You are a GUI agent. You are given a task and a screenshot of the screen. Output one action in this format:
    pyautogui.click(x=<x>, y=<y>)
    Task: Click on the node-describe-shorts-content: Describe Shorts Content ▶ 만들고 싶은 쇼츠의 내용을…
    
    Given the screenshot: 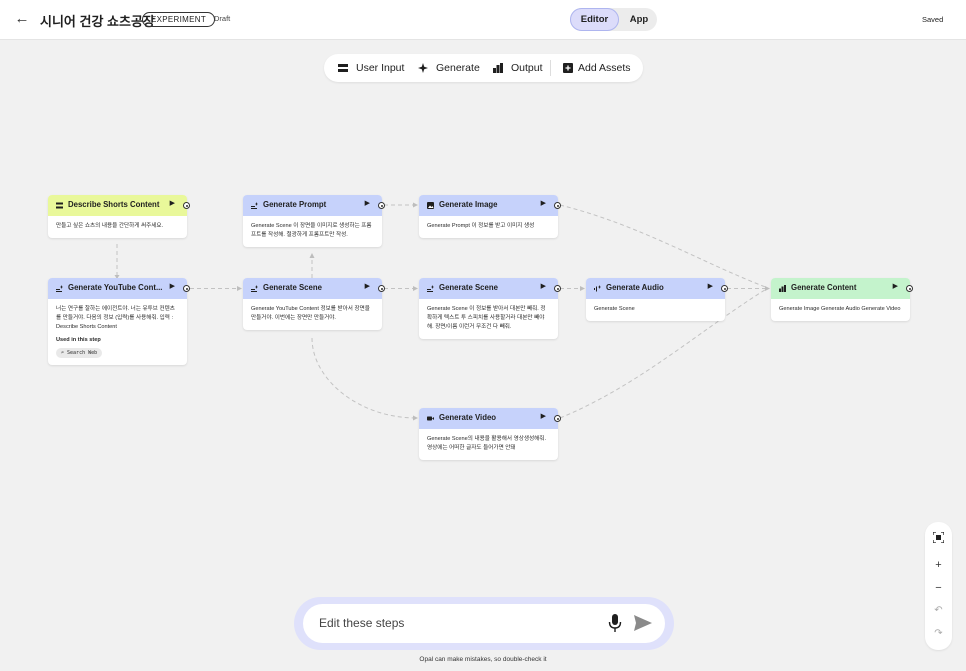 What is the action you would take?
    pyautogui.click(x=119, y=216)
    